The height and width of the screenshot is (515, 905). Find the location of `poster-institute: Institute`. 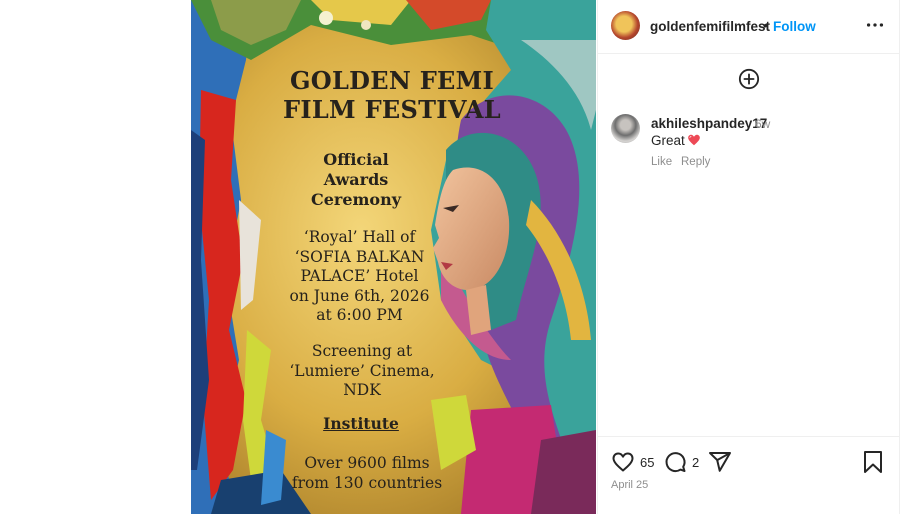

poster-institute: Institute is located at coordinates (361, 423).